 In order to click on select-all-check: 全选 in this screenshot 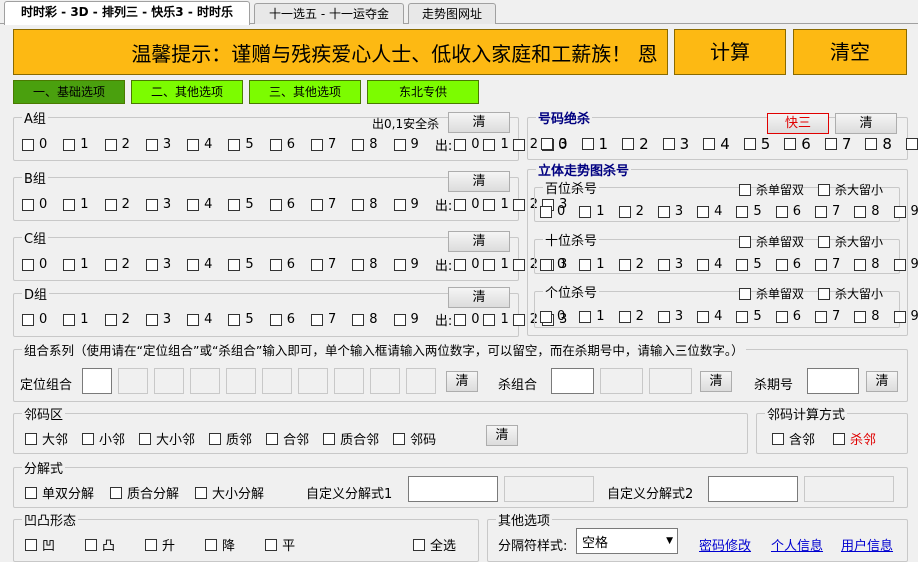, I will do `click(434, 544)`.